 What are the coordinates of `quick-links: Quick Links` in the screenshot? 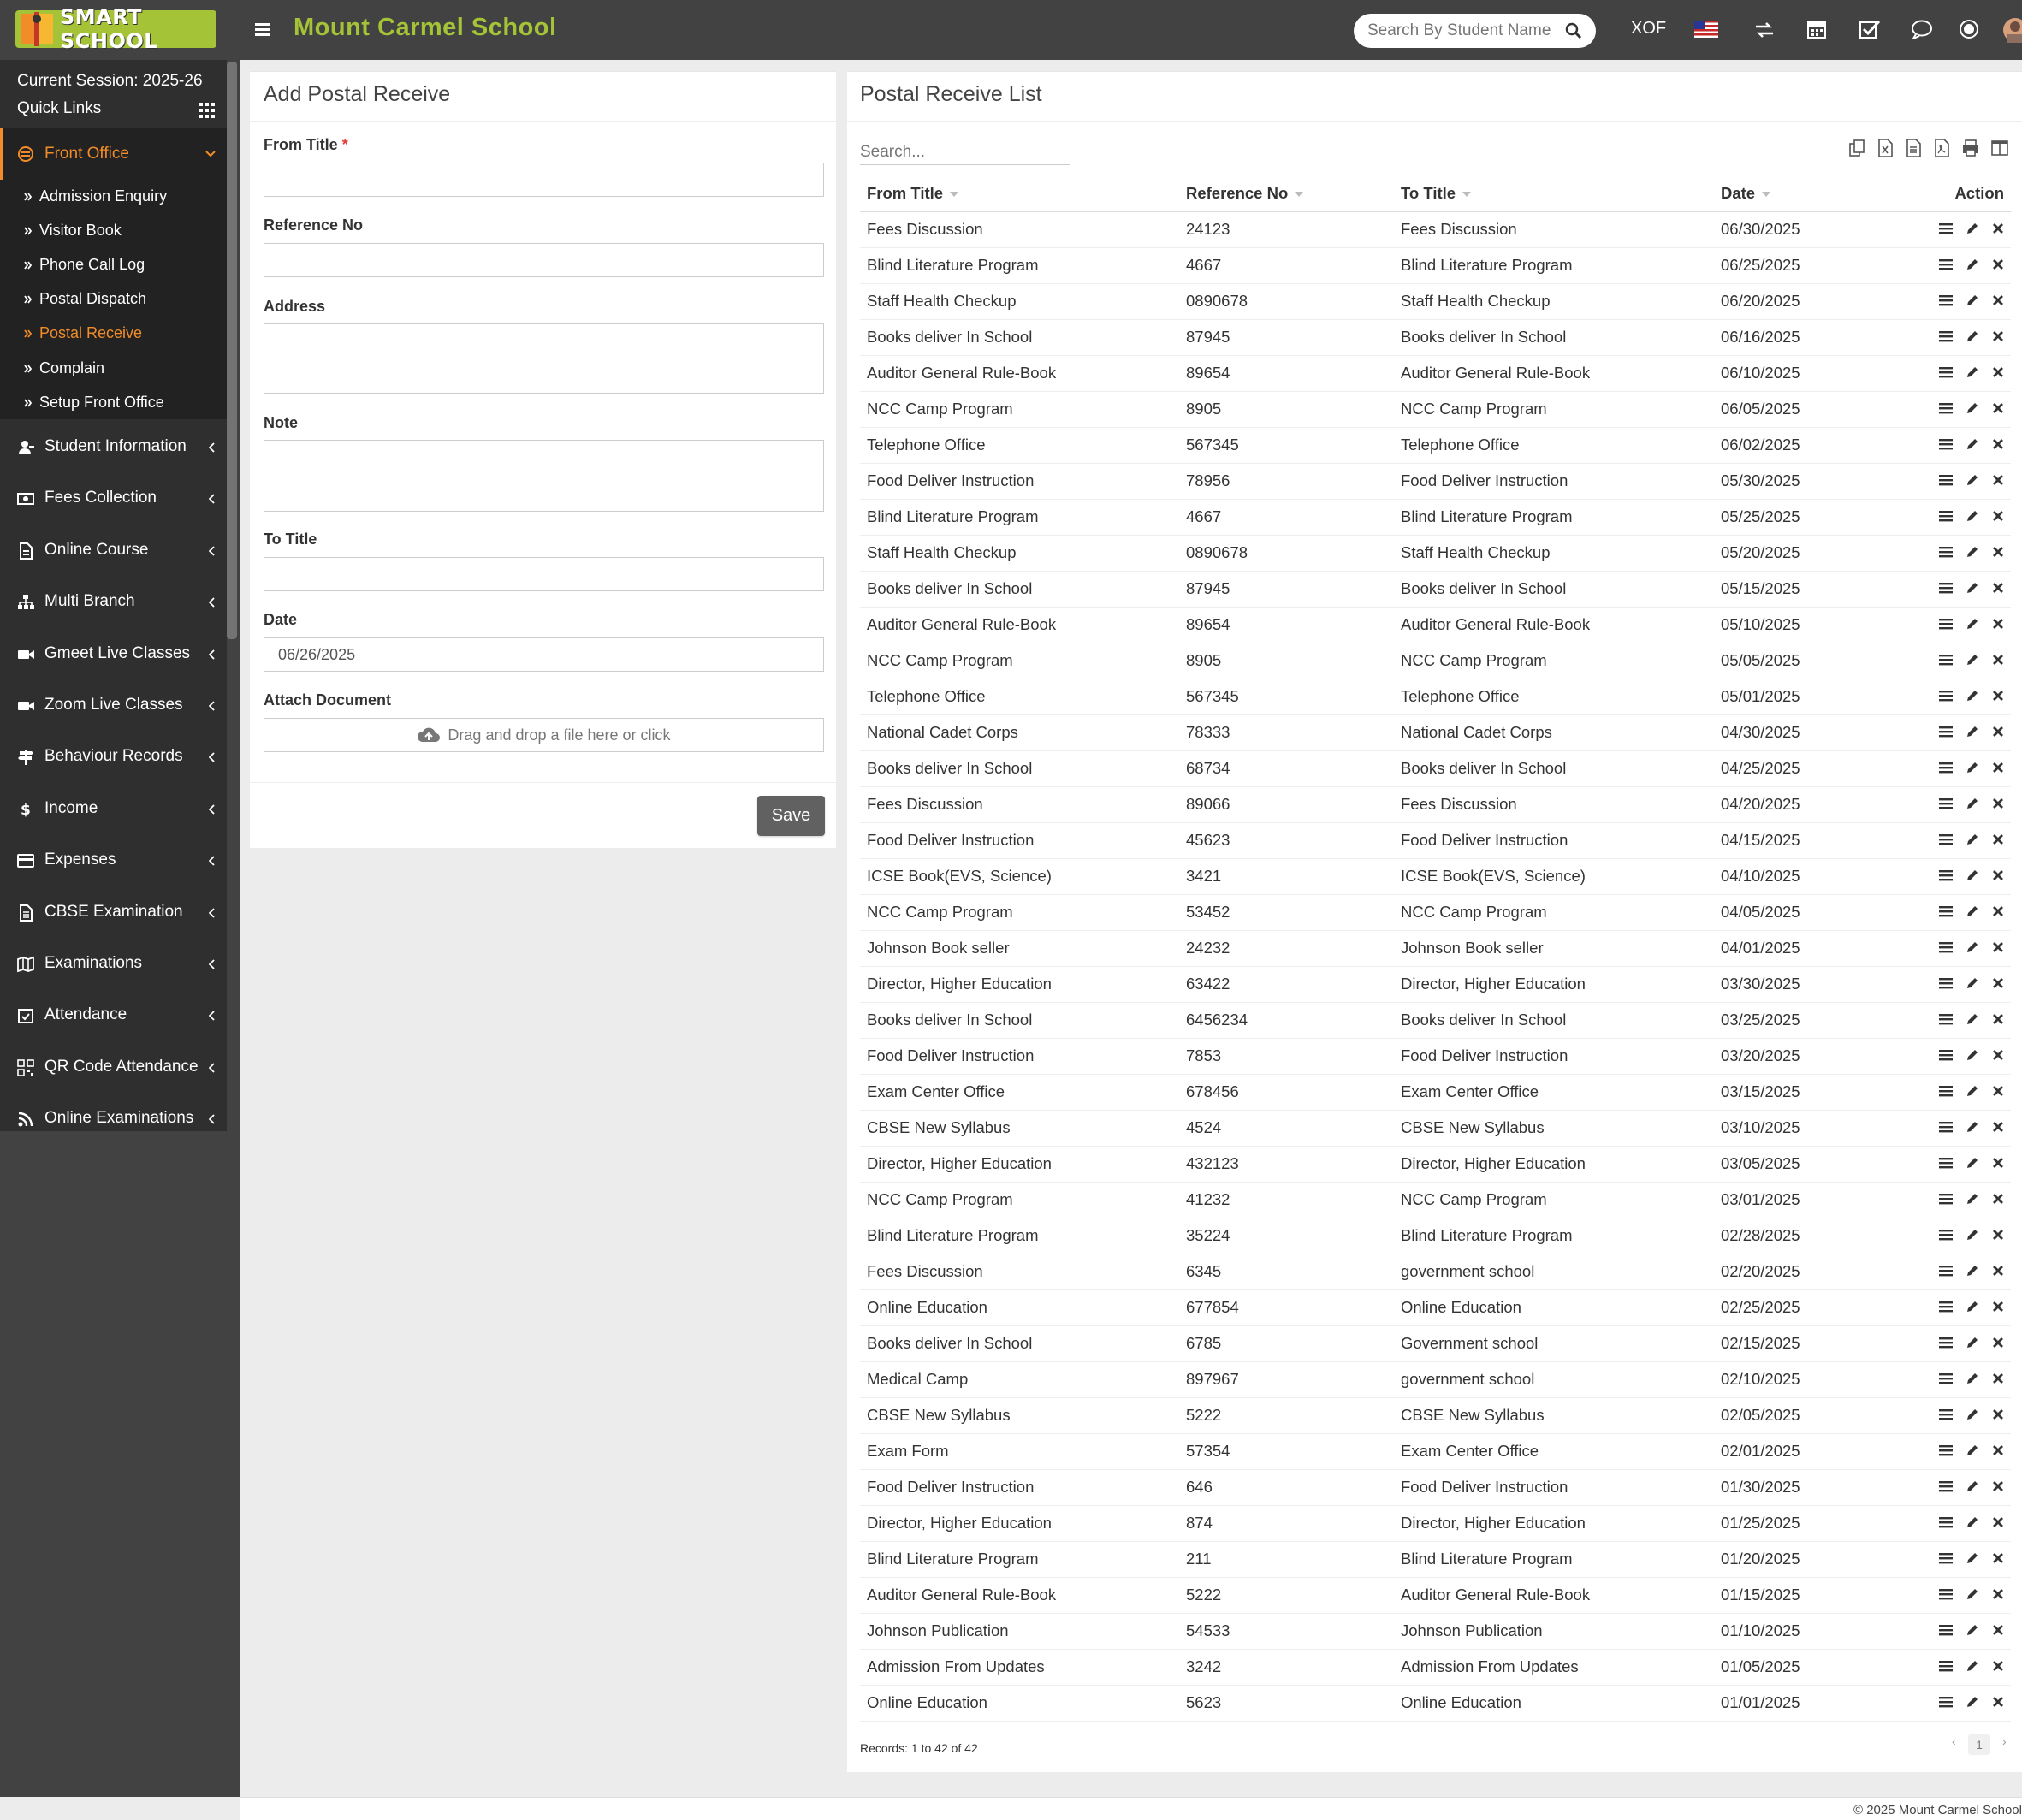 It's located at (59, 109).